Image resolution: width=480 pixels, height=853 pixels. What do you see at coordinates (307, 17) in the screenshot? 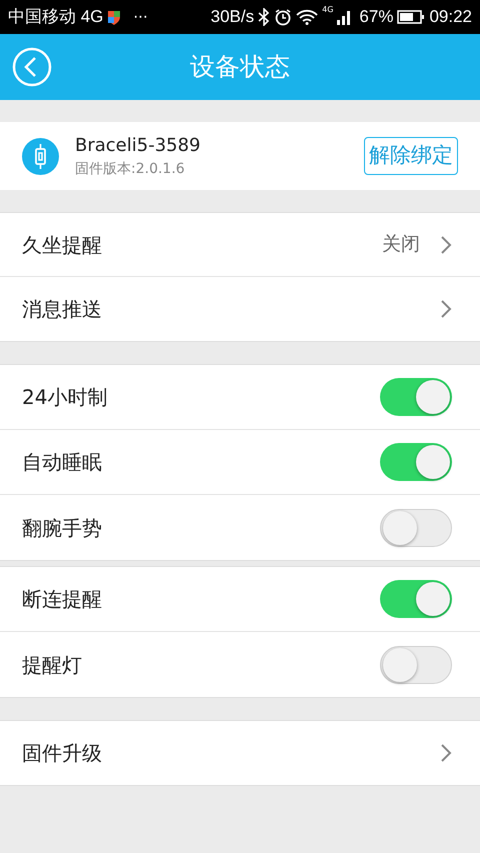
I see `wifi-icon` at bounding box center [307, 17].